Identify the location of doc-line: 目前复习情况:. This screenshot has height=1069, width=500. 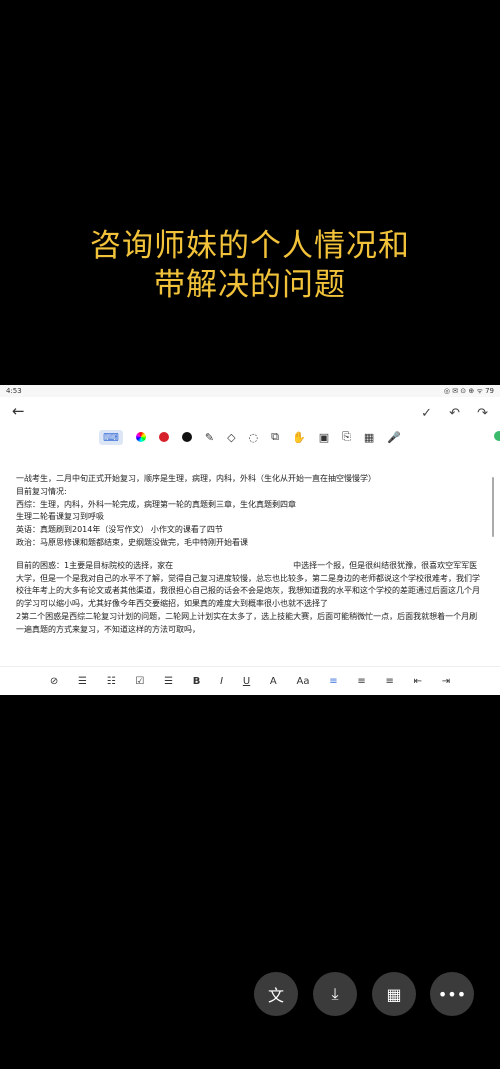
(41, 491).